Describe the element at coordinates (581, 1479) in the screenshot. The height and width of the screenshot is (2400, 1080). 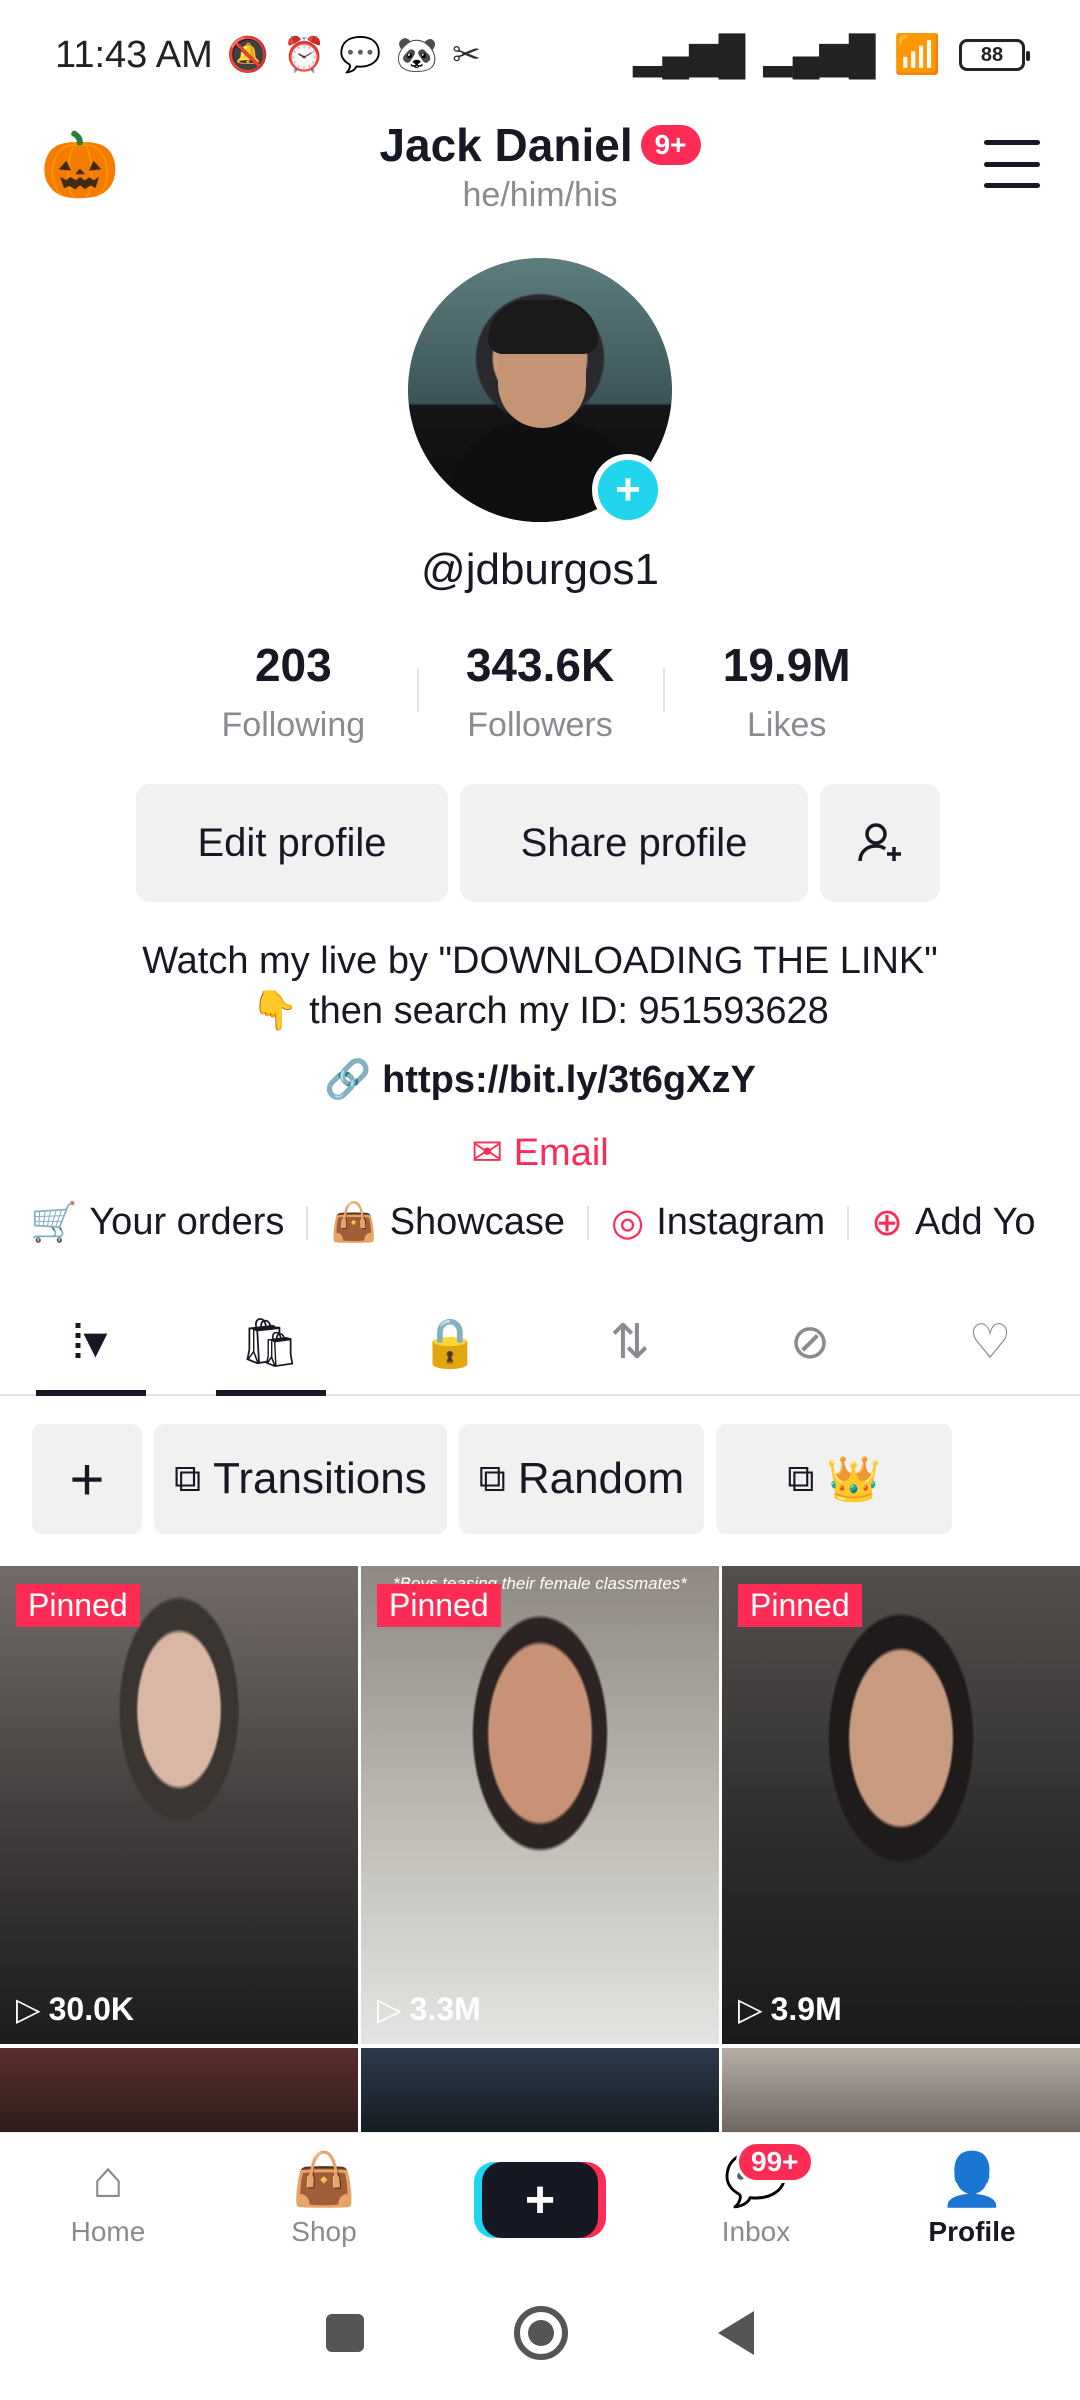
I see `collection-random: ⧉ Random` at that location.